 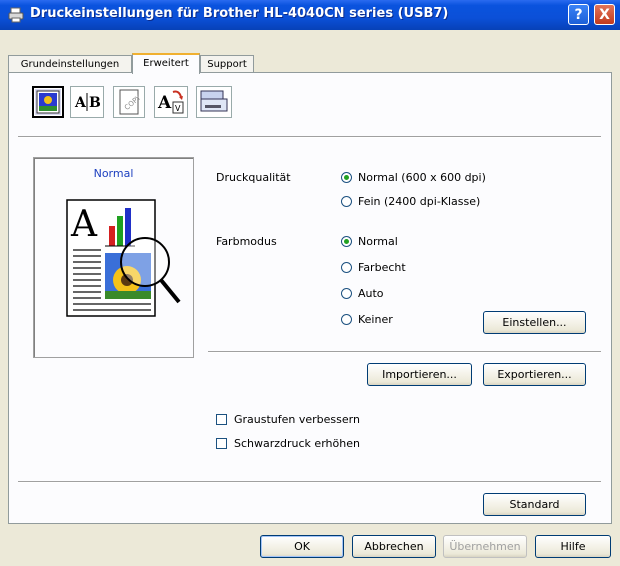 What do you see at coordinates (394, 546) in the screenshot?
I see `cancel-button: Abbrechen` at bounding box center [394, 546].